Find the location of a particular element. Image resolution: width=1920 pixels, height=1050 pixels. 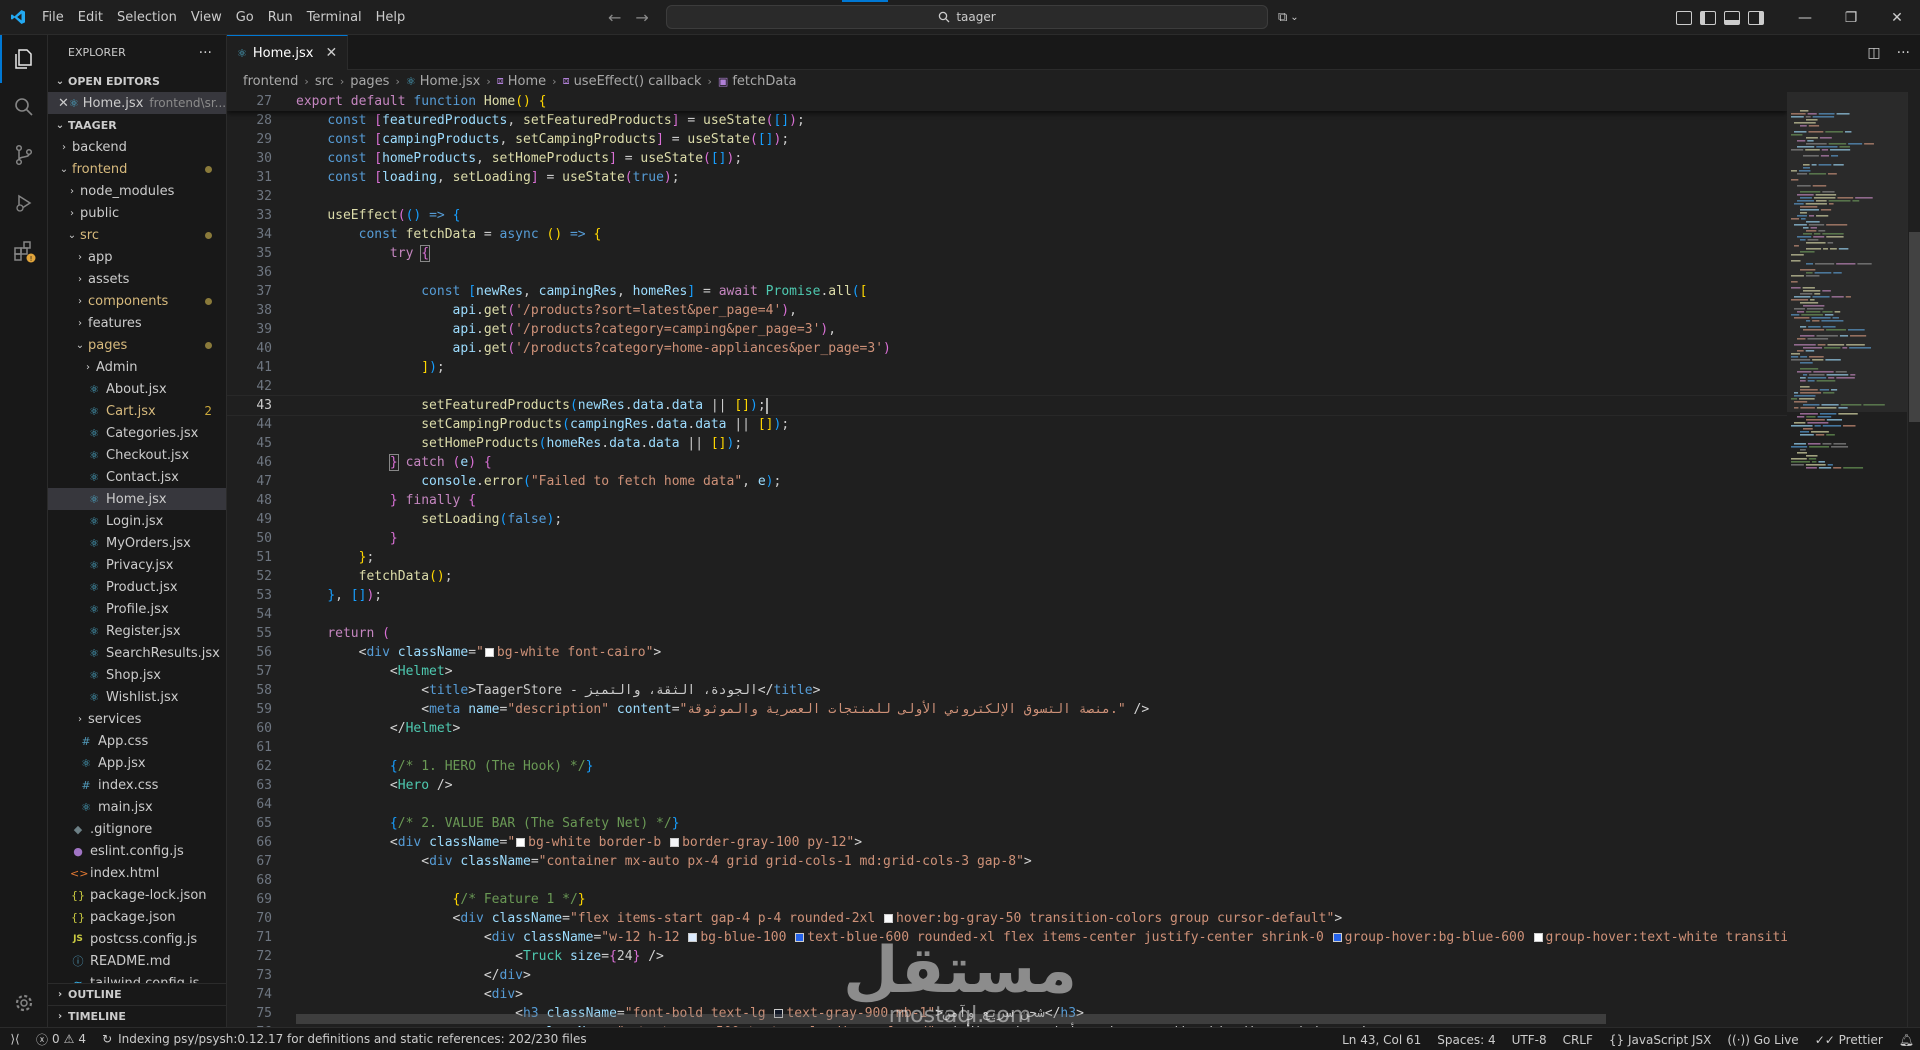

file-item: JS postcss.config.js is located at coordinates (137, 939).